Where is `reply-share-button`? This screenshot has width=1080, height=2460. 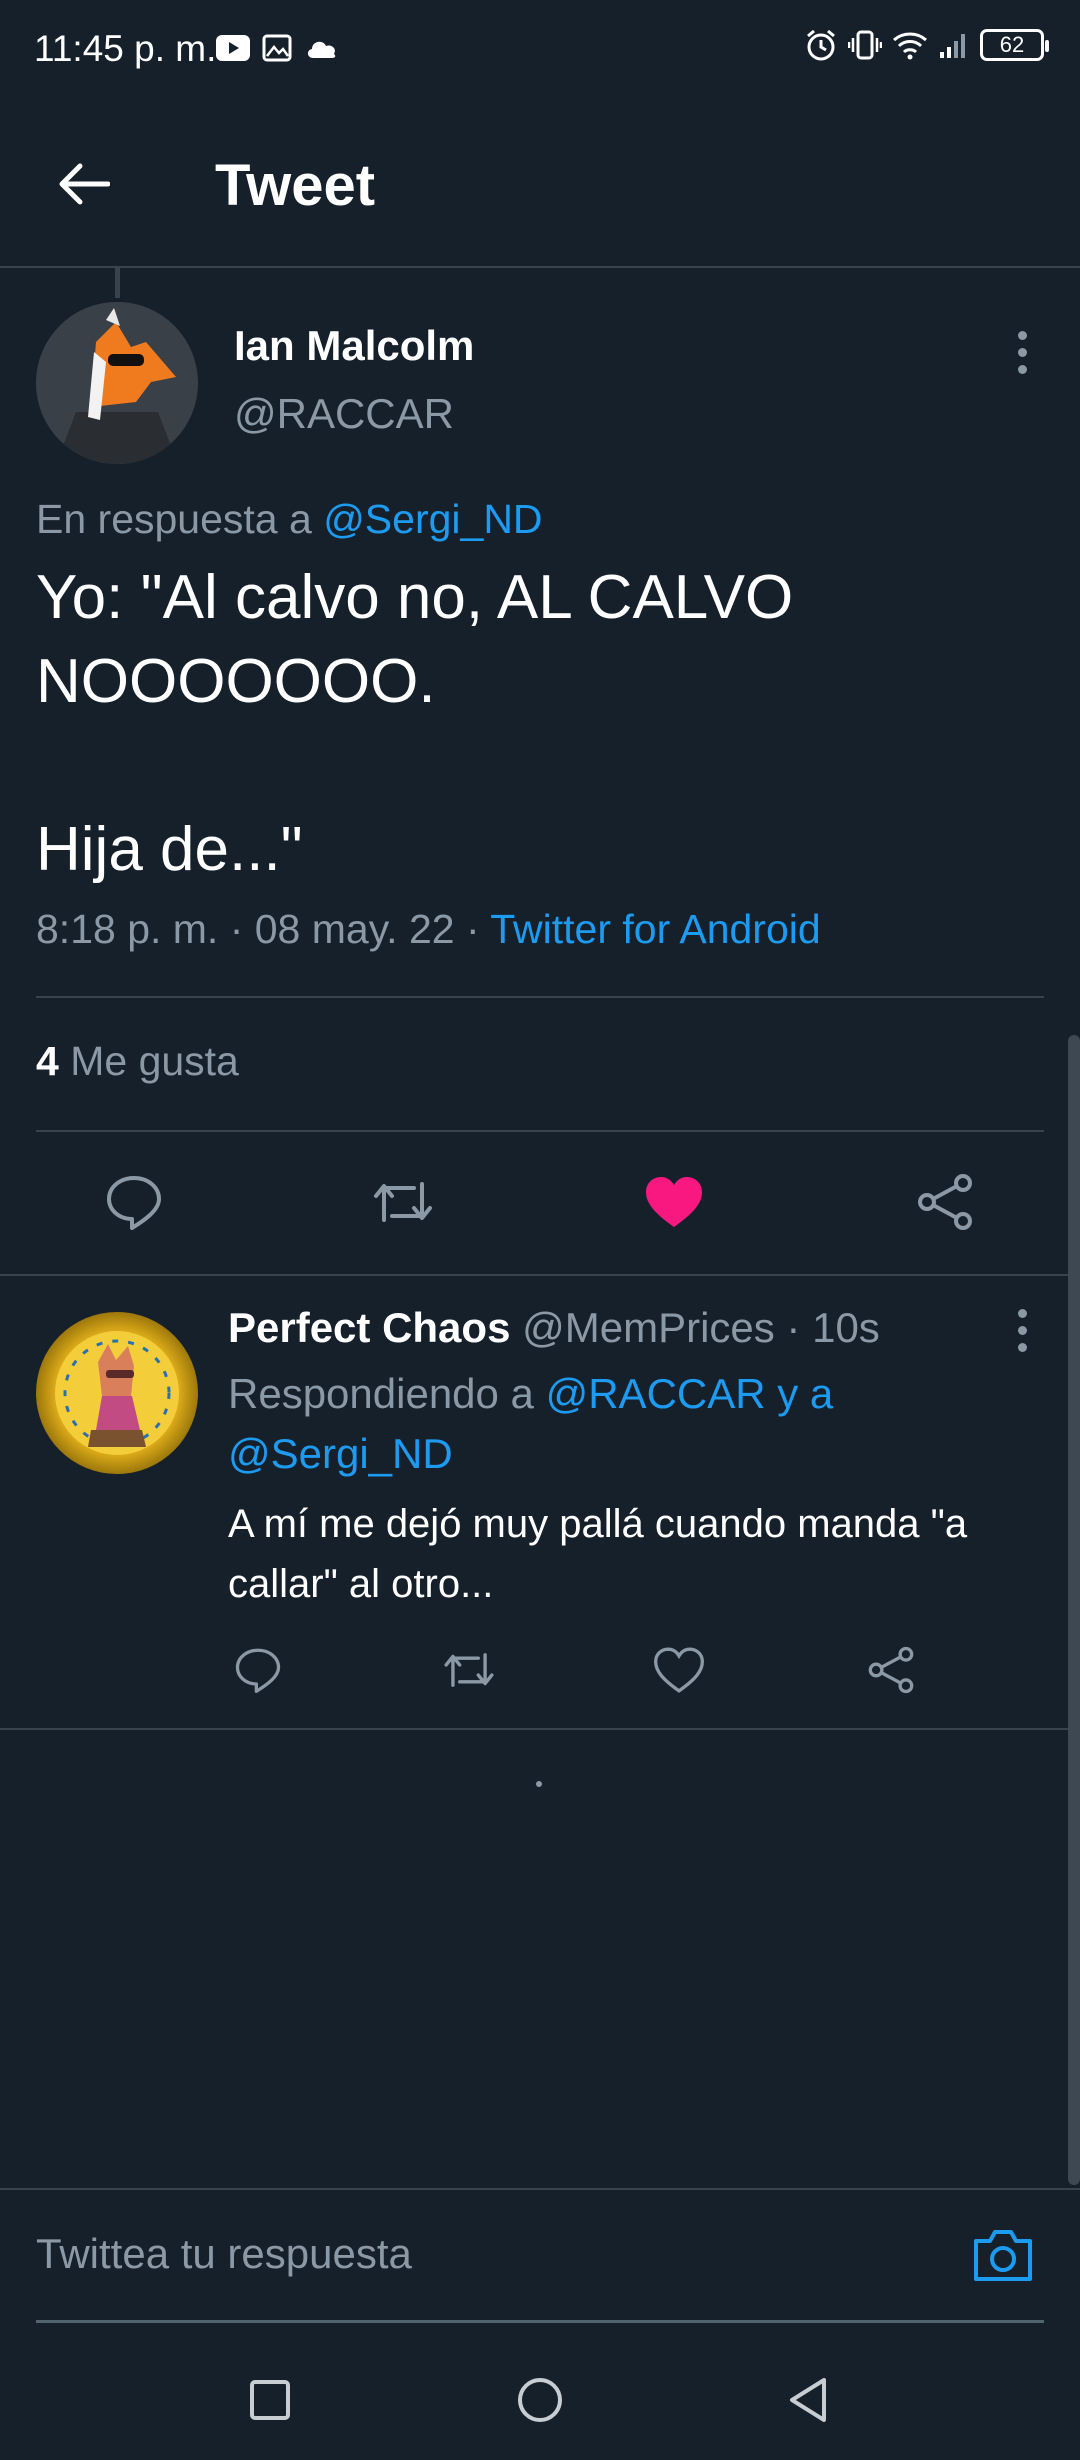 reply-share-button is located at coordinates (891, 1670).